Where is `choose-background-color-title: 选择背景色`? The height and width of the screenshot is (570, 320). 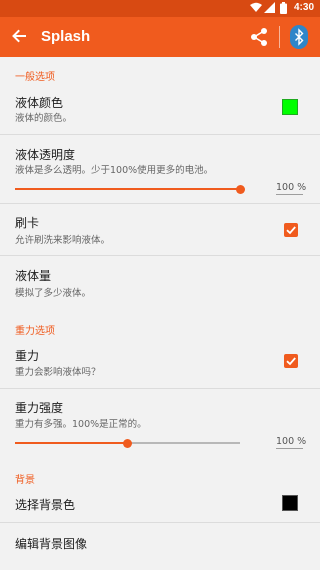
choose-background-color-title: 选择背景色 is located at coordinates (45, 505).